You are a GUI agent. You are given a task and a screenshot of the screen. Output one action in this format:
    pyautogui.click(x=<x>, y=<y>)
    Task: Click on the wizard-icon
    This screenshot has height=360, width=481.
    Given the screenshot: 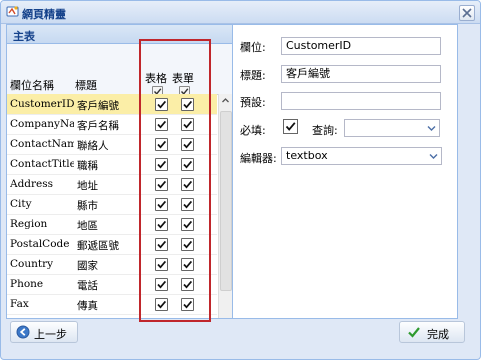 What is the action you would take?
    pyautogui.click(x=12, y=11)
    